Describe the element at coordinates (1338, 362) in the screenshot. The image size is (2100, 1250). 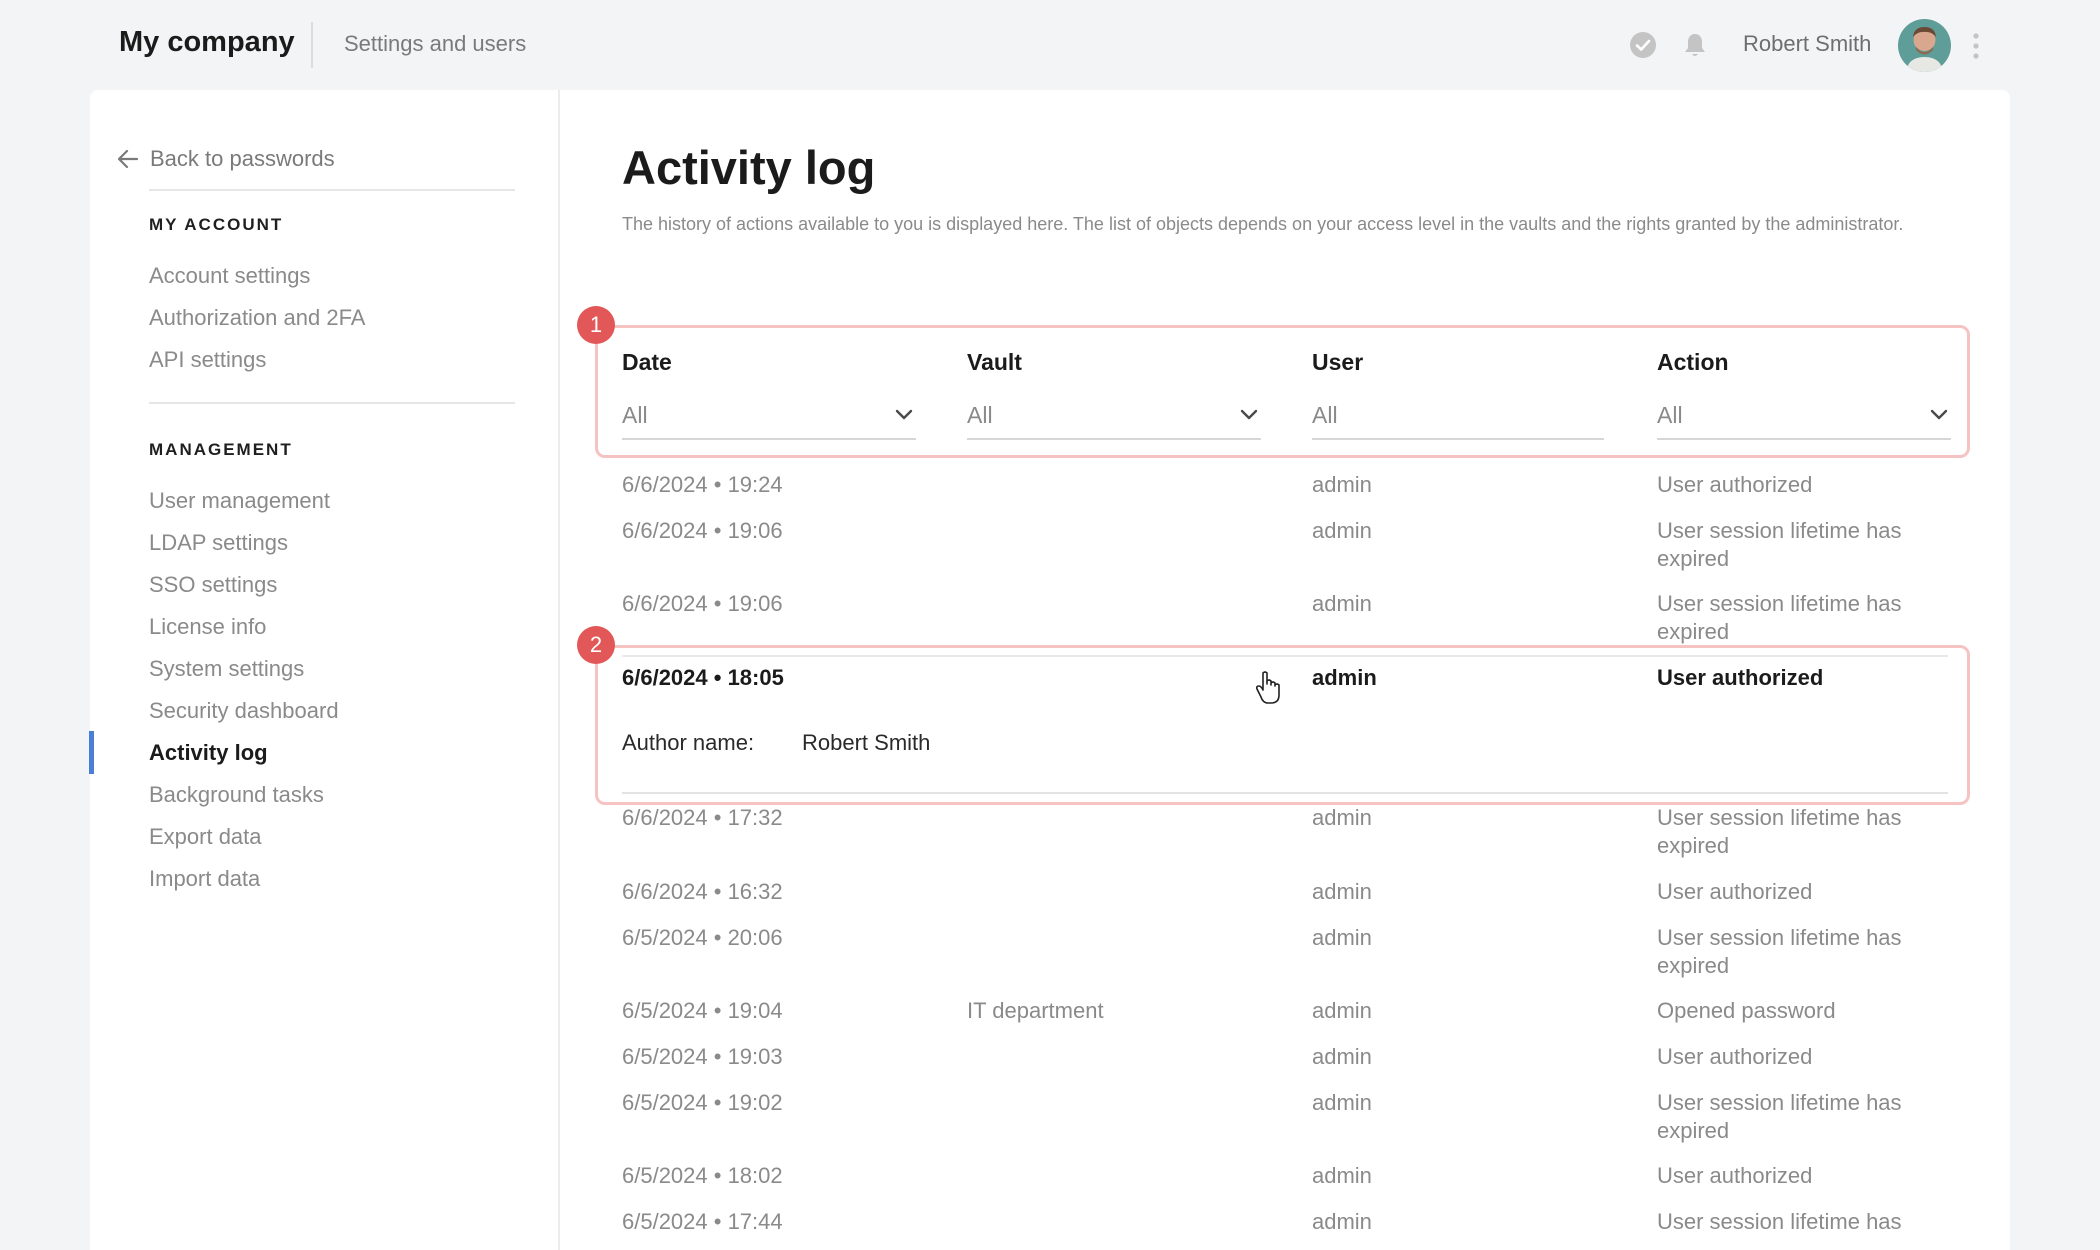
I see `filter-label-user: User` at that location.